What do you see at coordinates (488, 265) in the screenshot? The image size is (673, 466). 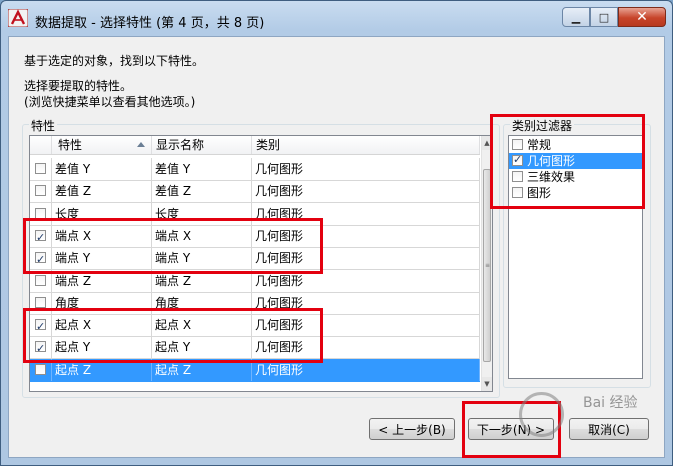 I see `grip-icon: ≡` at bounding box center [488, 265].